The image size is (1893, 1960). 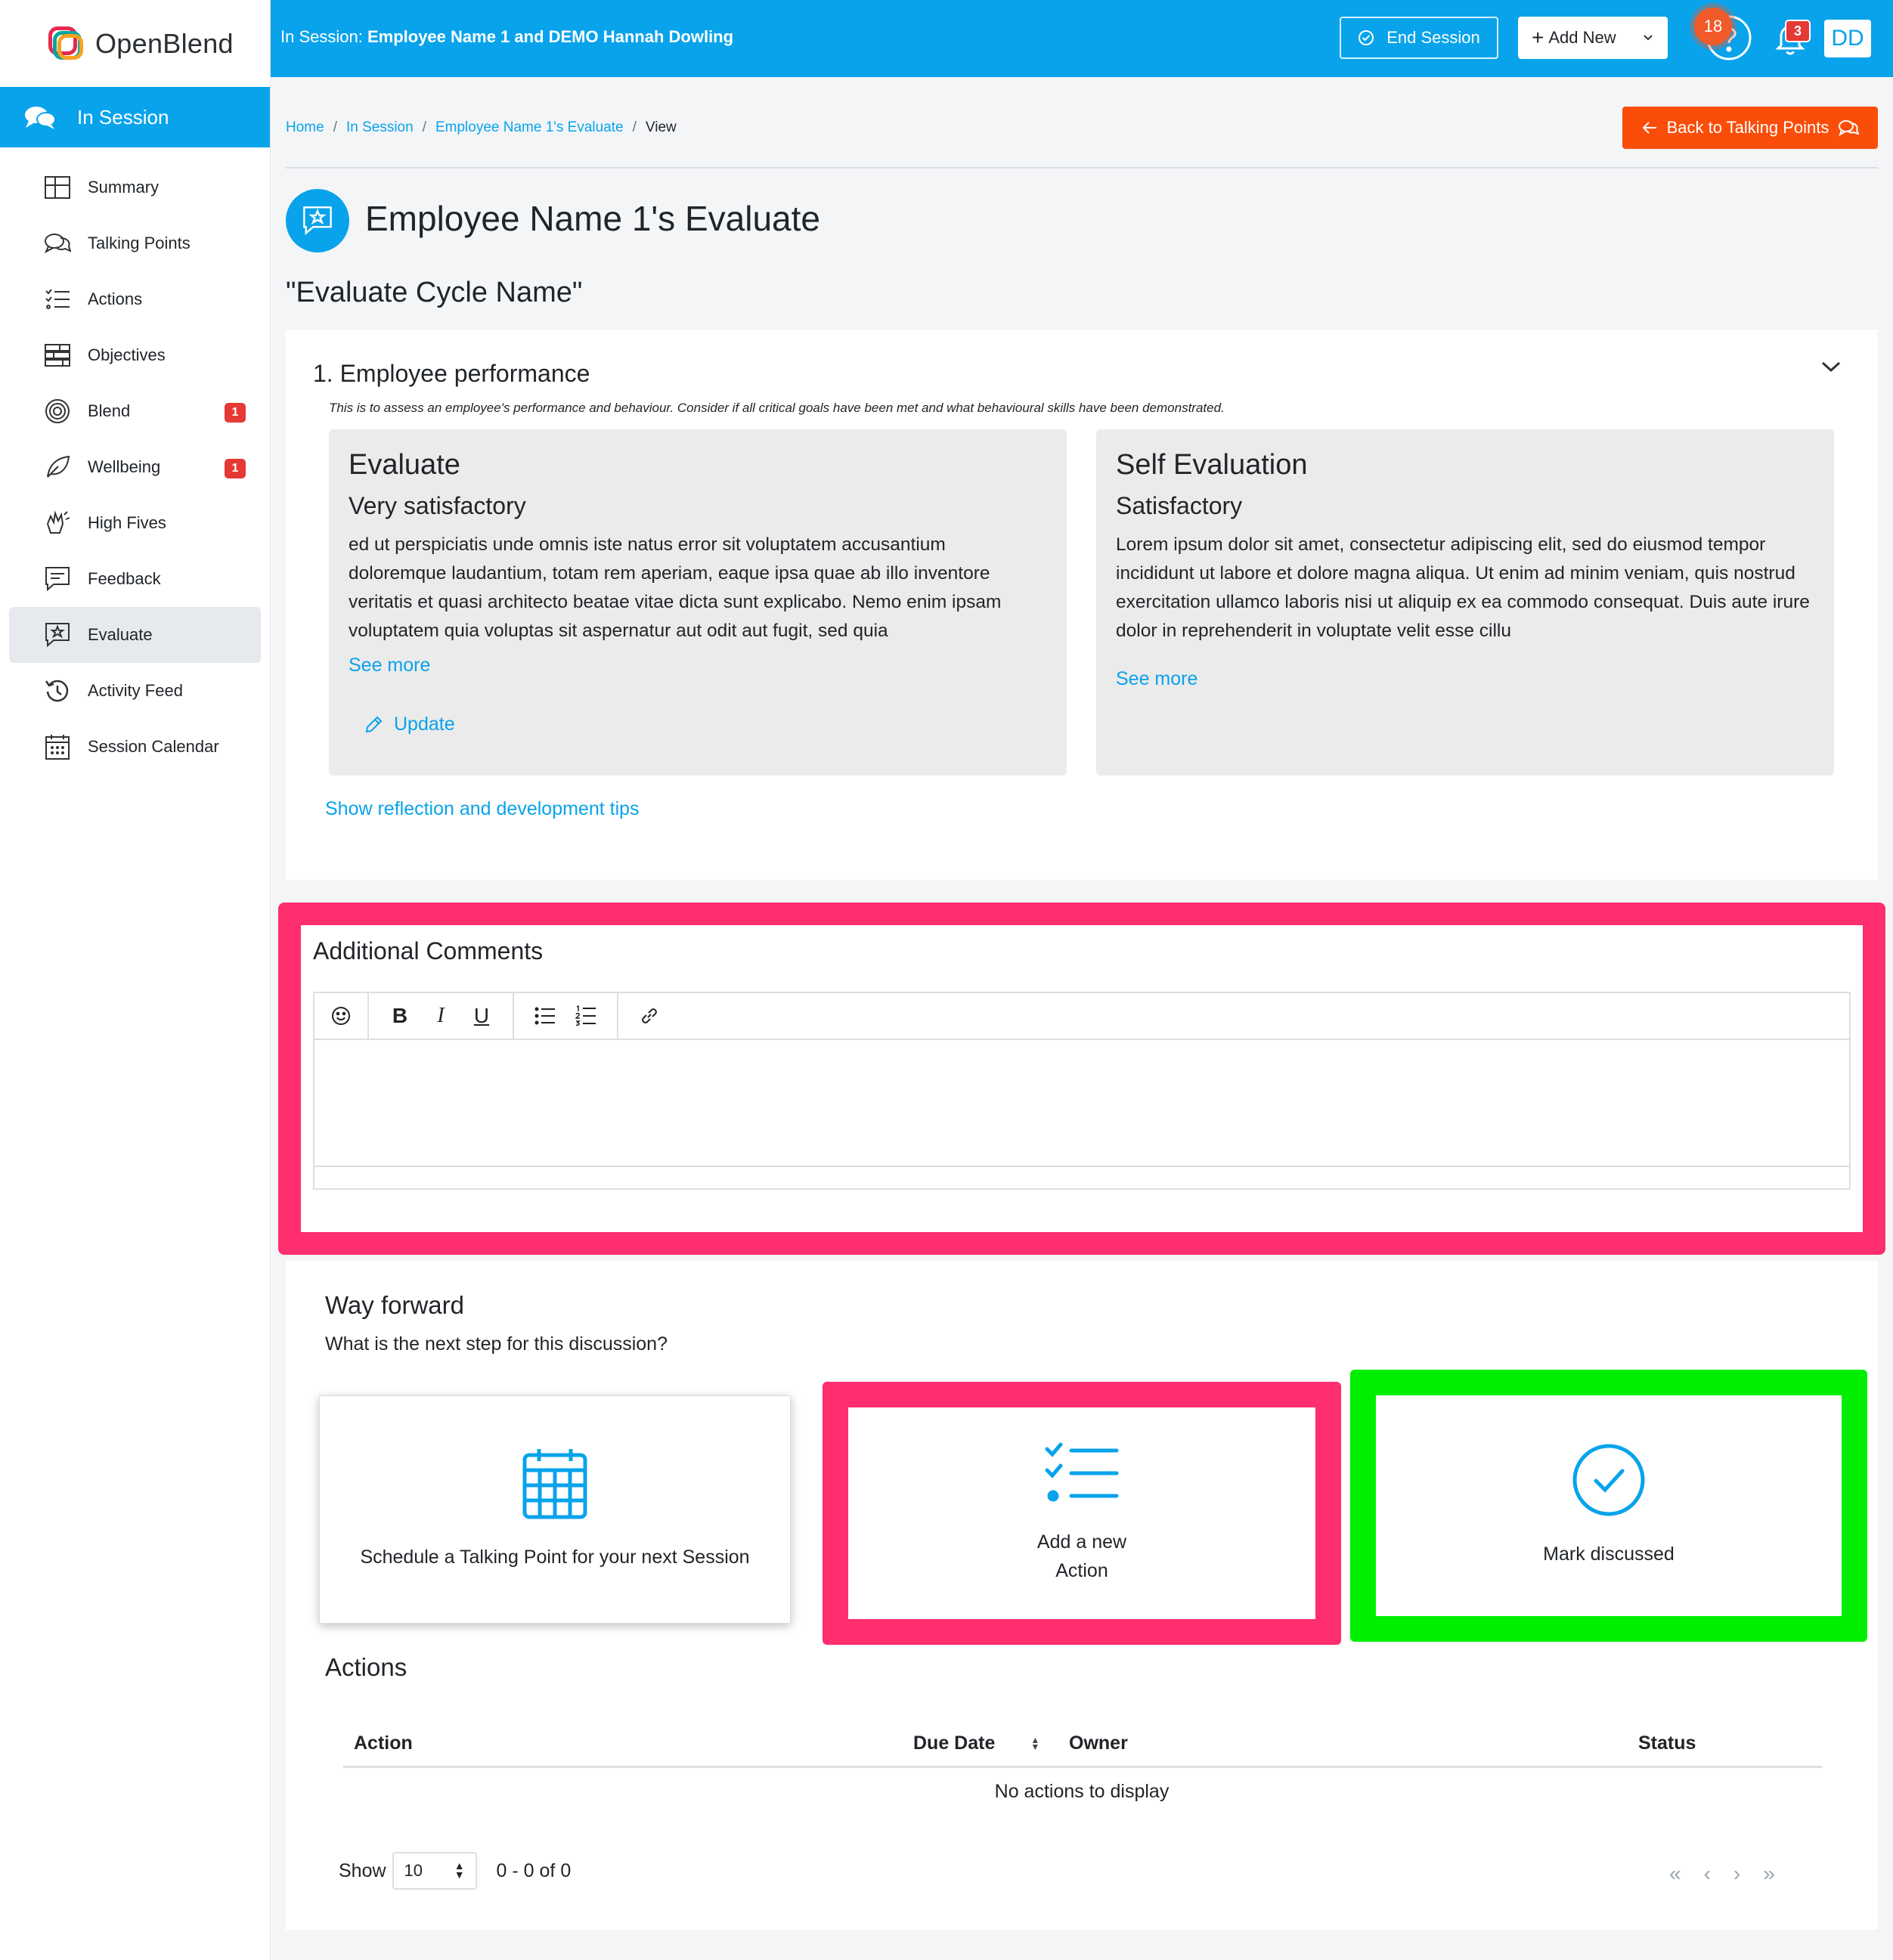 I want to click on pagination-range: 0 - 0 of 0, so click(x=534, y=1870).